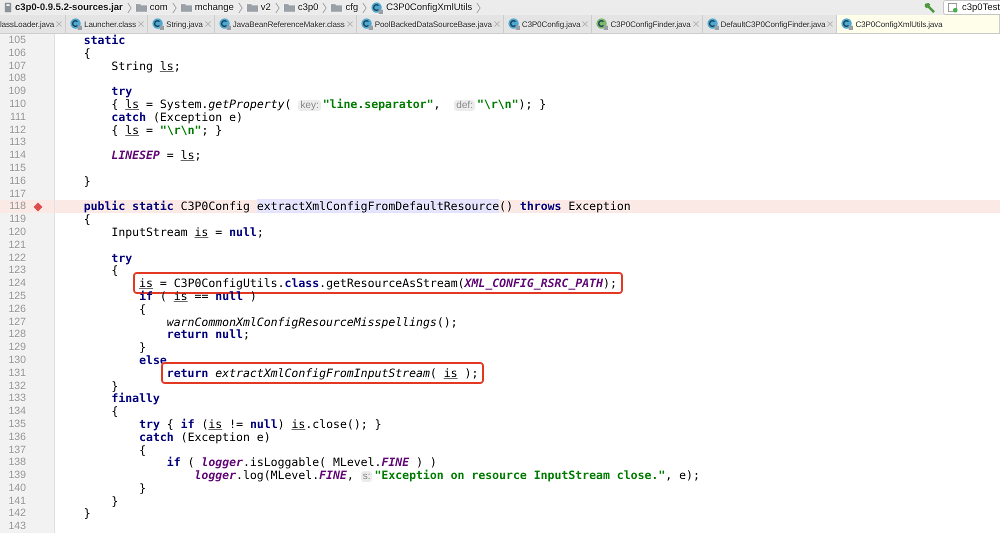 This screenshot has height=540, width=1000. Describe the element at coordinates (16, 513) in the screenshot. I see `line-number: 142` at that location.